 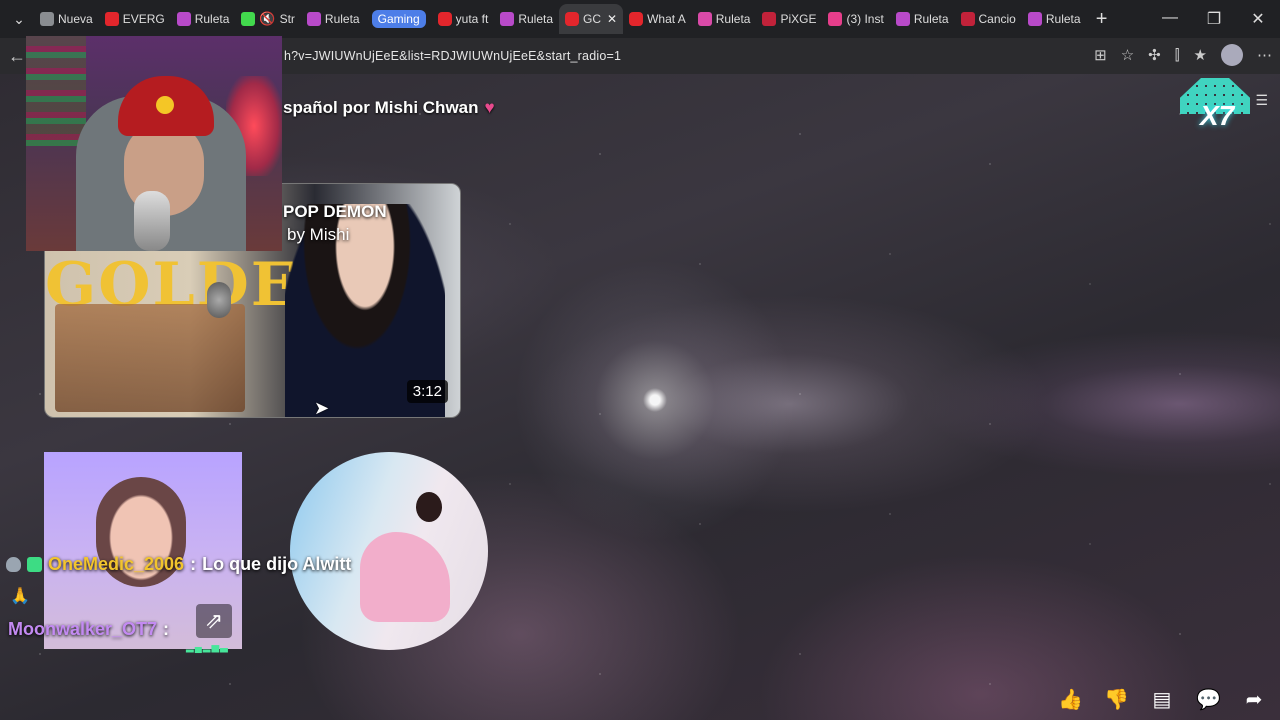 I want to click on tab-12: PiXGE, so click(x=789, y=19).